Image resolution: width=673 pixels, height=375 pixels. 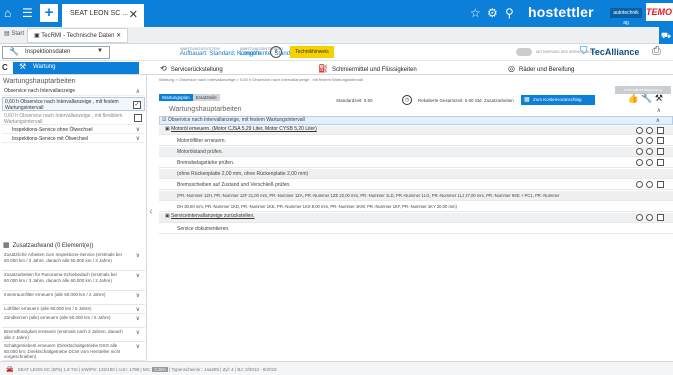 I want to click on tab-wartungsplan: Wartungsplan, so click(x=176, y=97).